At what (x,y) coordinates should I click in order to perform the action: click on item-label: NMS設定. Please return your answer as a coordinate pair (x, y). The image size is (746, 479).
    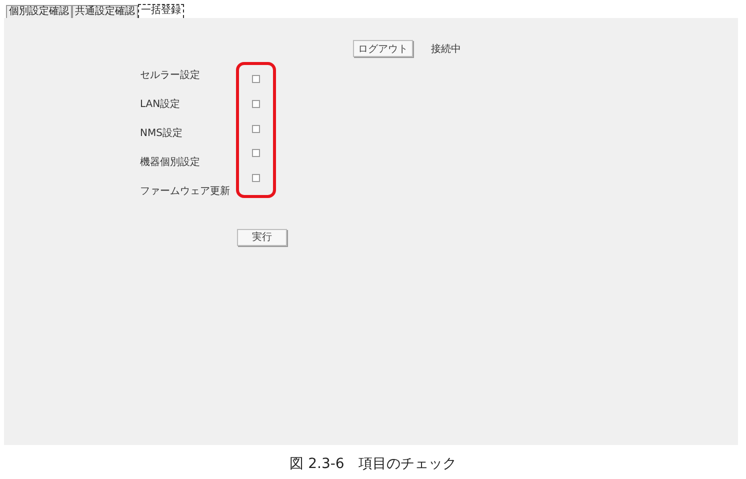
    Looking at the image, I should click on (162, 133).